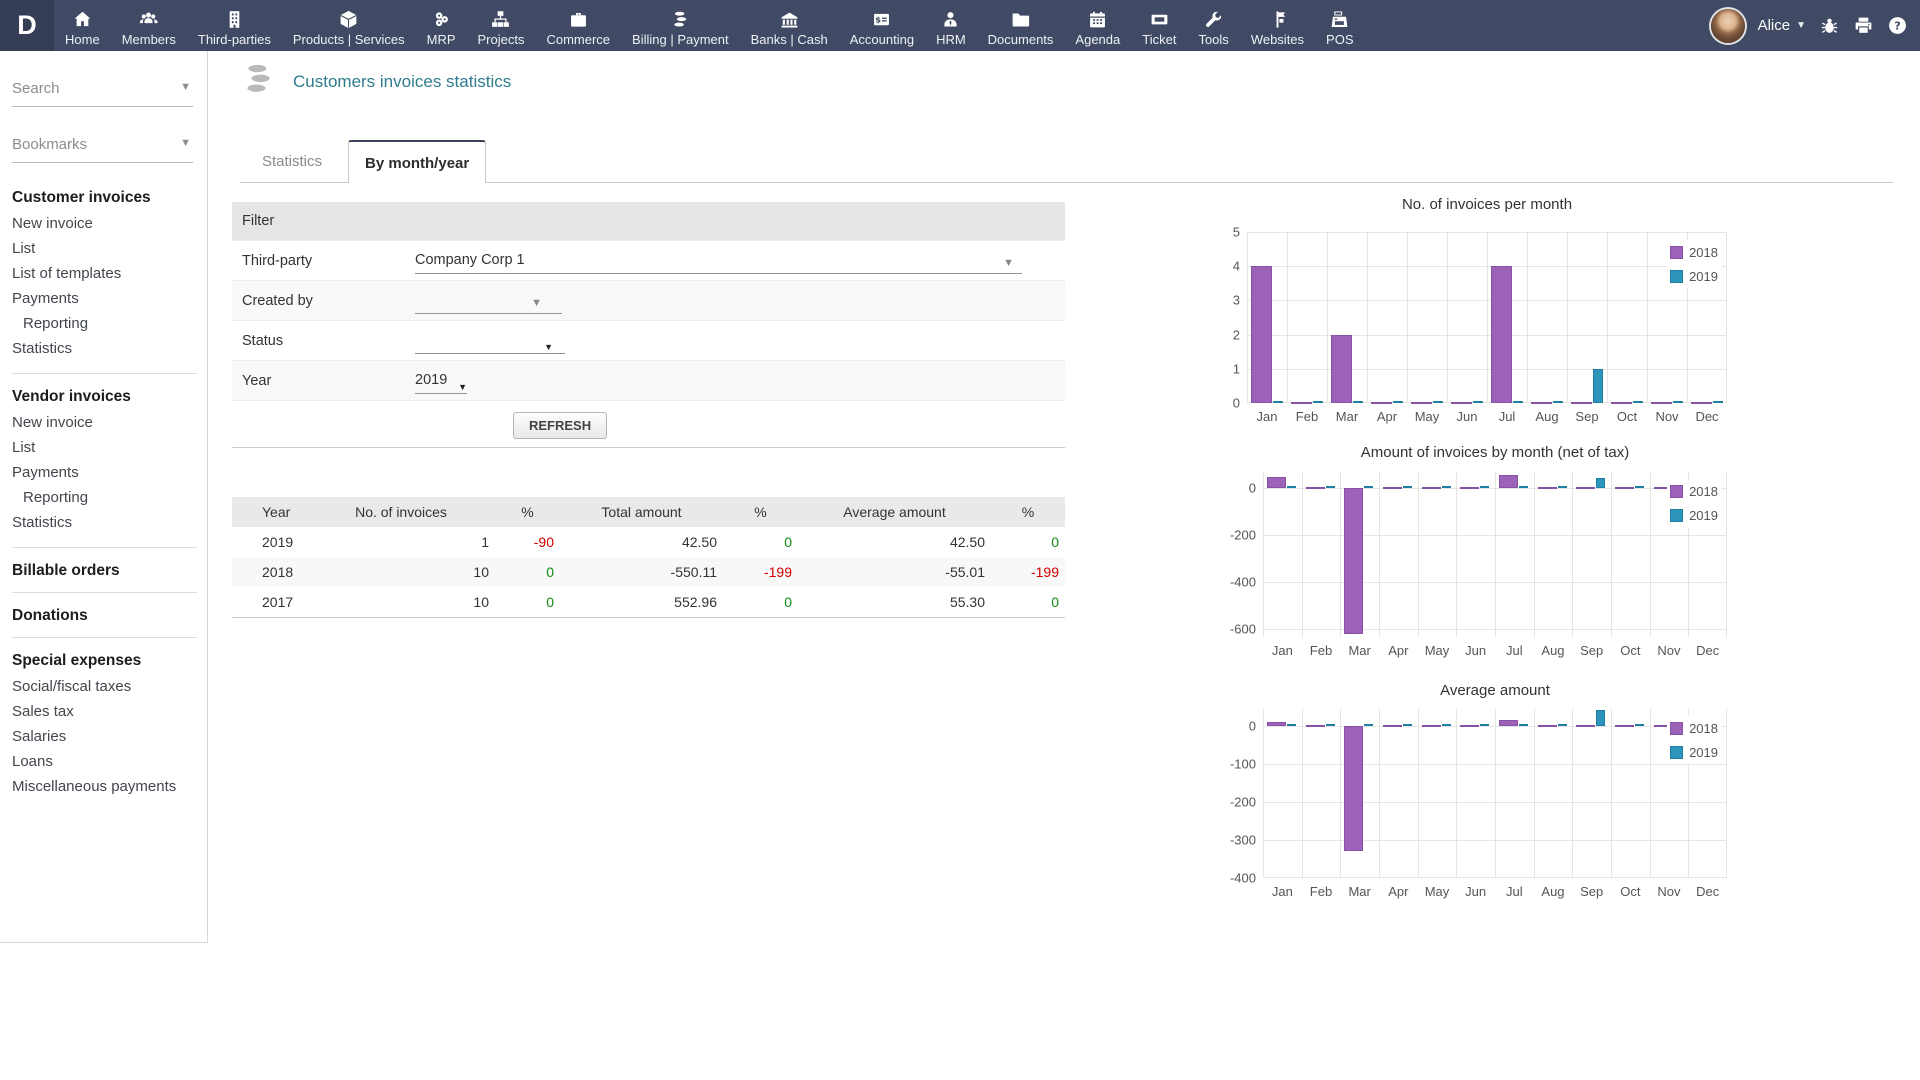  What do you see at coordinates (560, 425) in the screenshot?
I see `refresh-button: REFRESH` at bounding box center [560, 425].